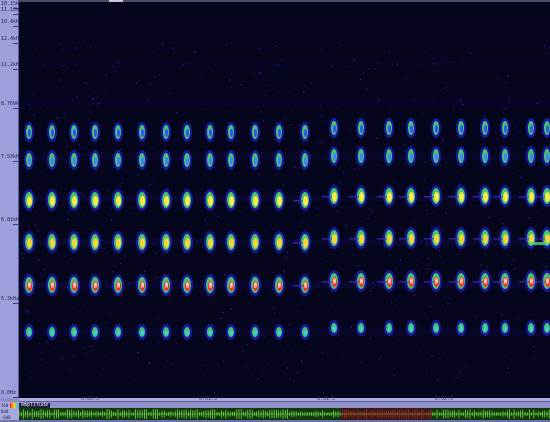 Image resolution: width=550 pixels, height=422 pixels. I want to click on stray-signal, so click(538, 243).